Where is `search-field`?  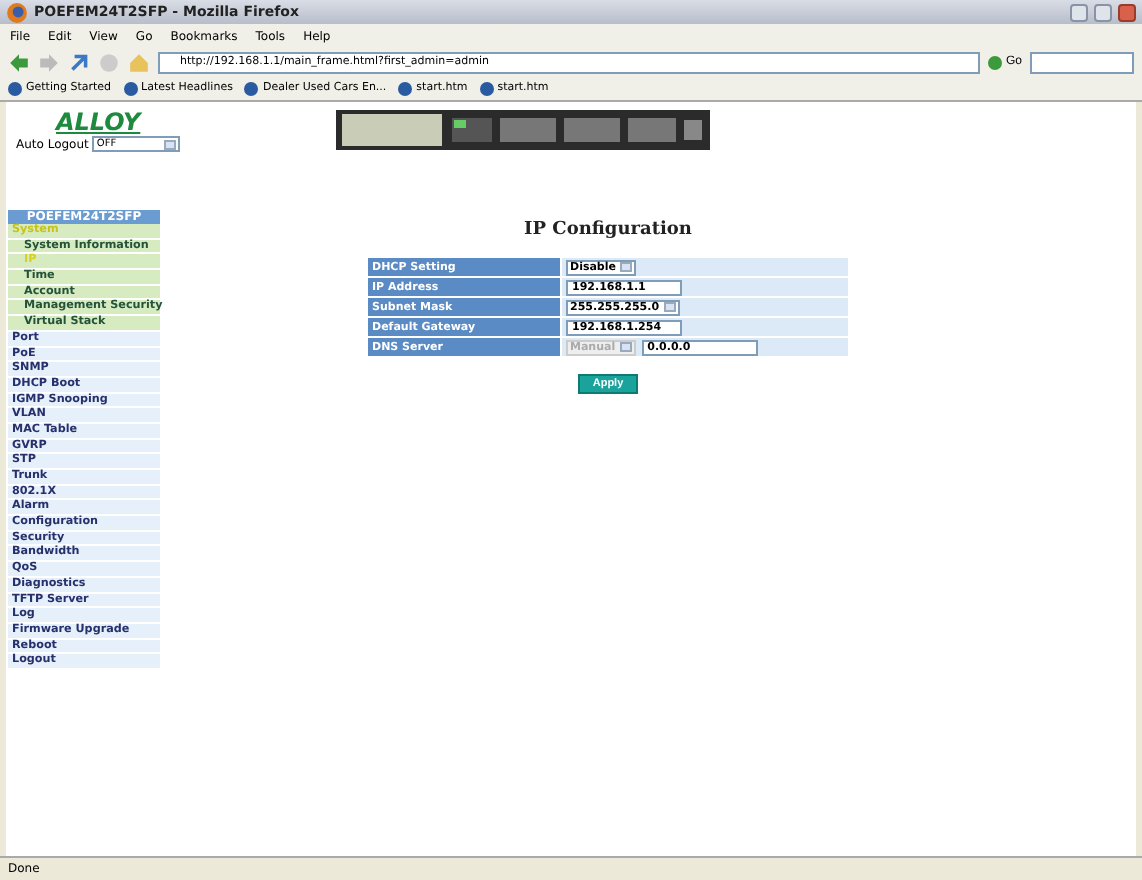 search-field is located at coordinates (1082, 62).